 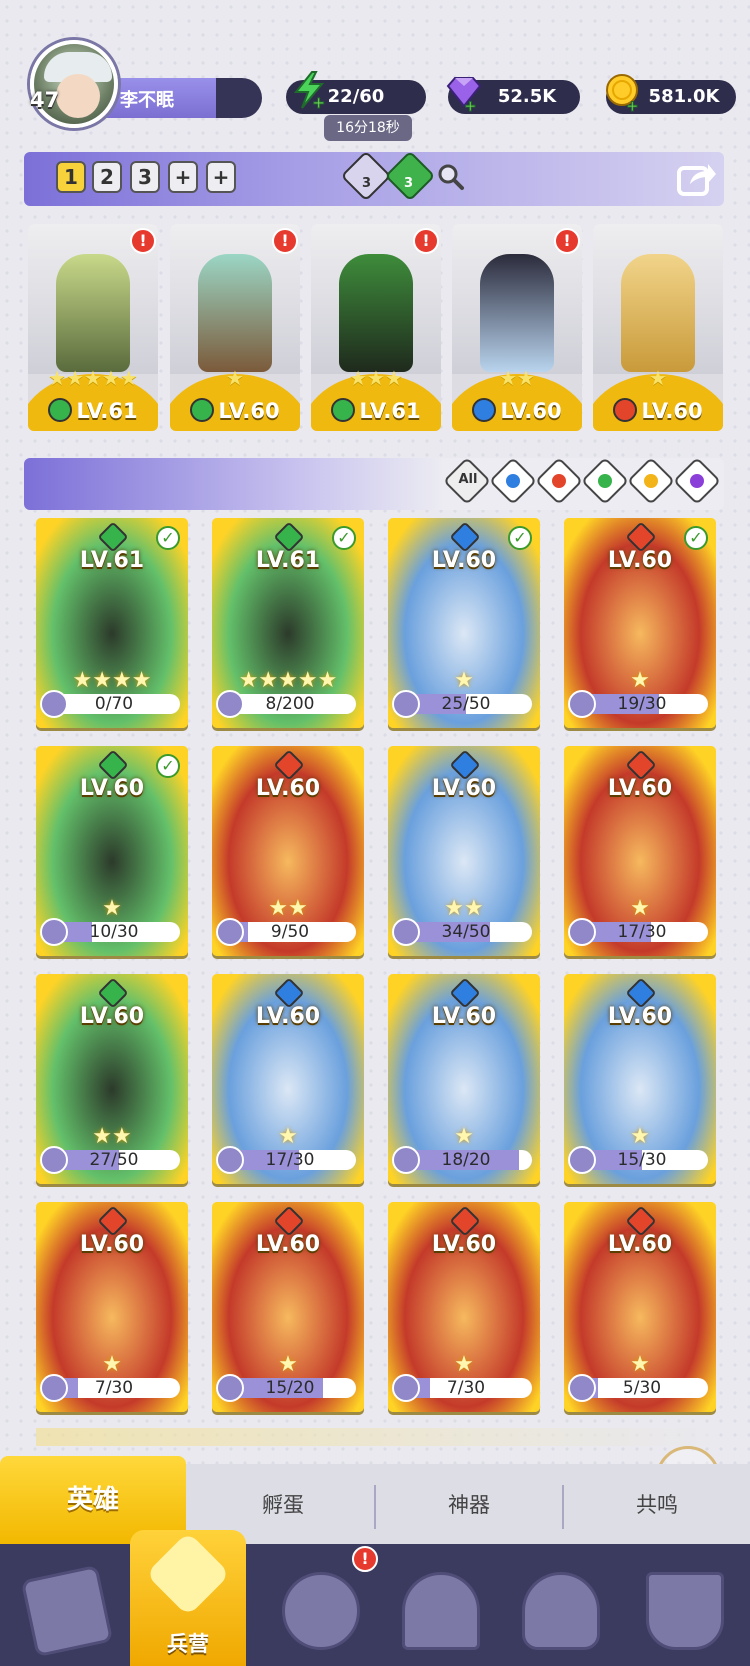 What do you see at coordinates (464, 1079) in the screenshot?
I see `hero-card: LV.60 ★ 18/20` at bounding box center [464, 1079].